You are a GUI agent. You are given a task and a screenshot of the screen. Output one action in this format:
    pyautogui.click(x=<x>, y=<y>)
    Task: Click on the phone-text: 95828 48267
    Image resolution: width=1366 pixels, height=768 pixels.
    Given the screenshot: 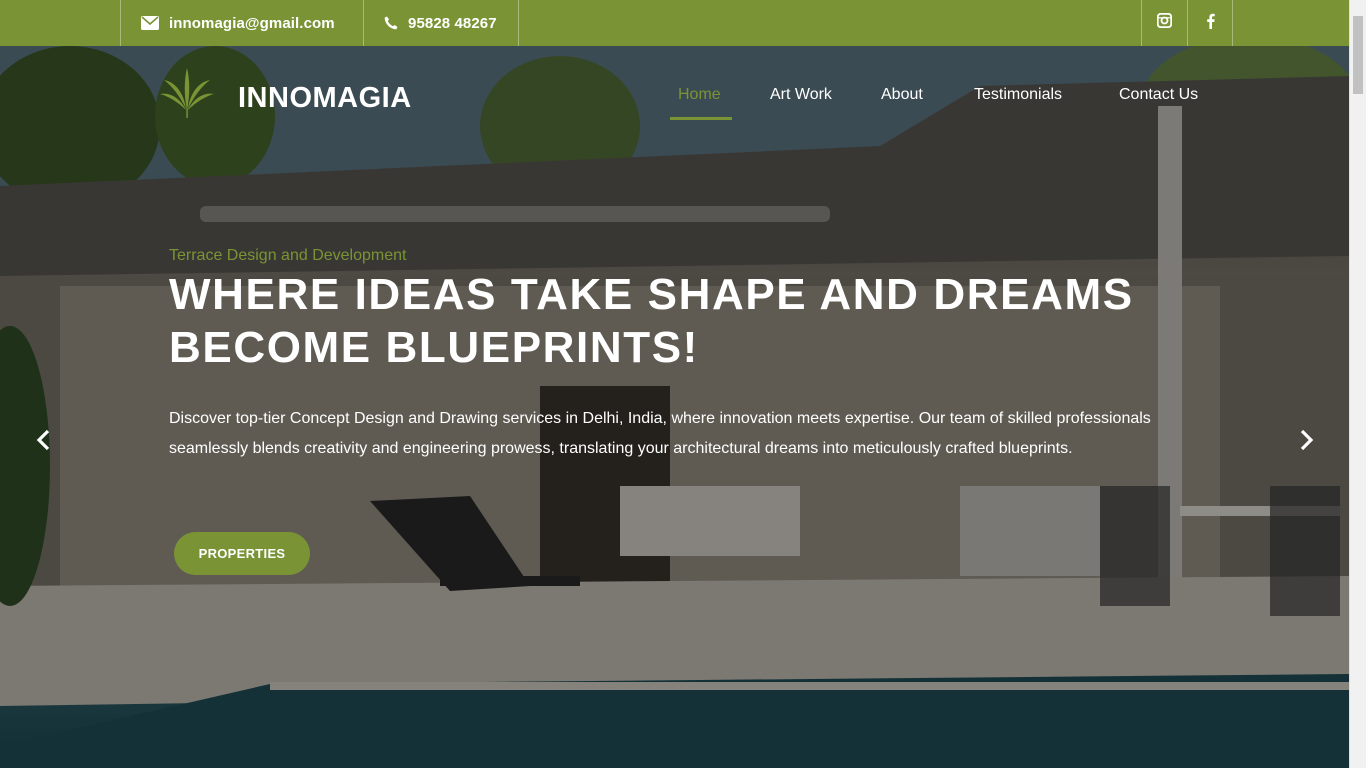 What is the action you would take?
    pyautogui.click(x=452, y=23)
    